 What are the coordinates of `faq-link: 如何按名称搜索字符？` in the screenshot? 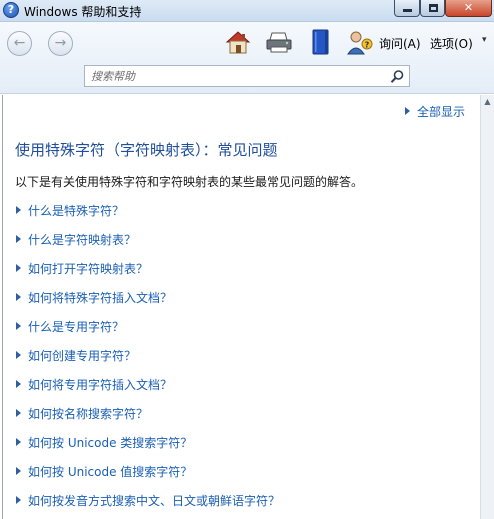 It's located at (82, 413).